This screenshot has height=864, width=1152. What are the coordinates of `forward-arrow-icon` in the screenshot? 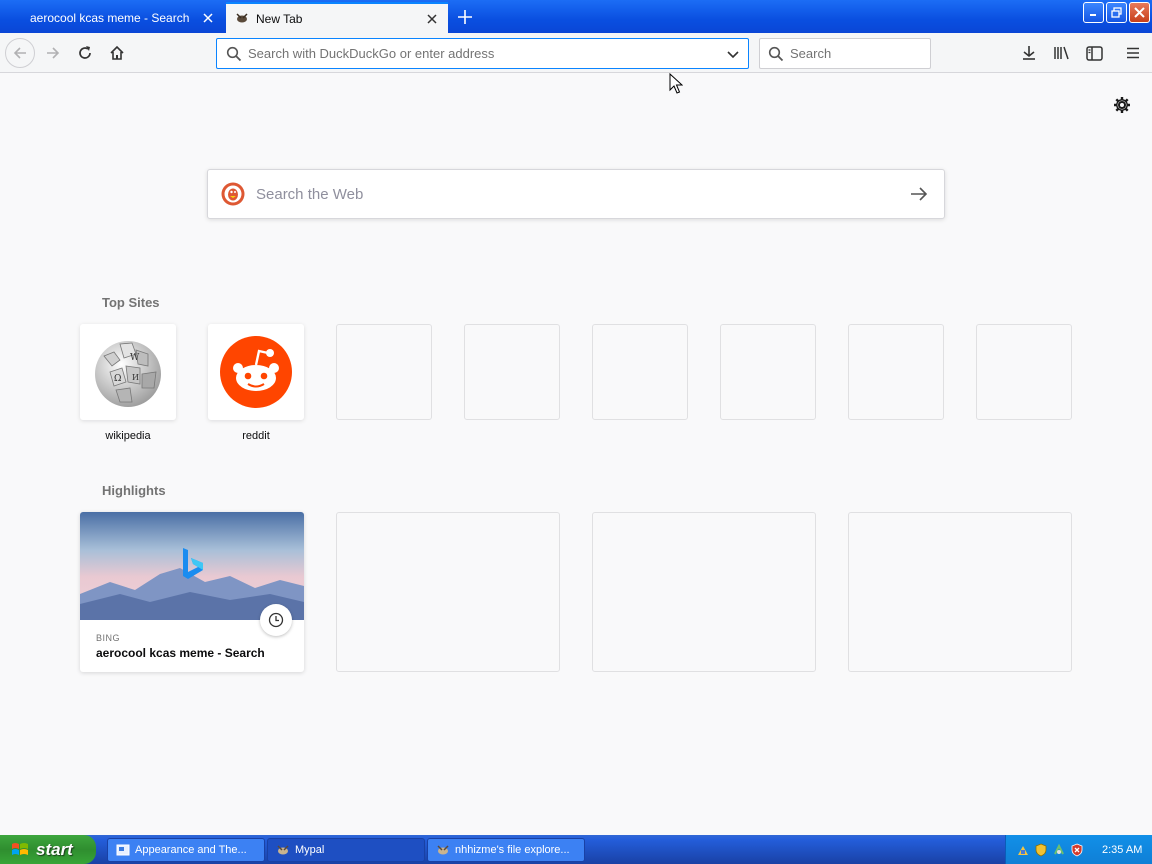 It's located at (53, 53).